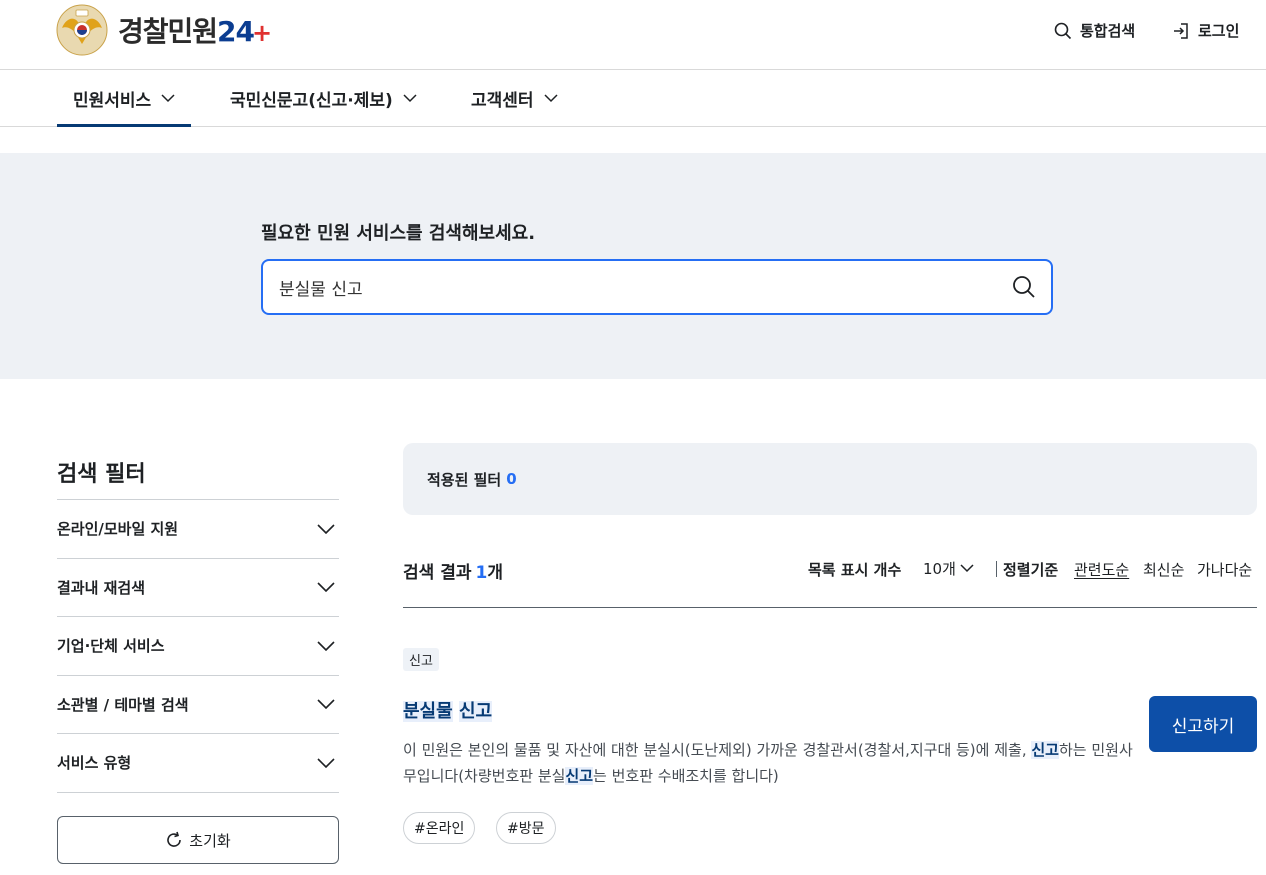 The width and height of the screenshot is (1266, 875). What do you see at coordinates (639, 287) in the screenshot?
I see `search-input` at bounding box center [639, 287].